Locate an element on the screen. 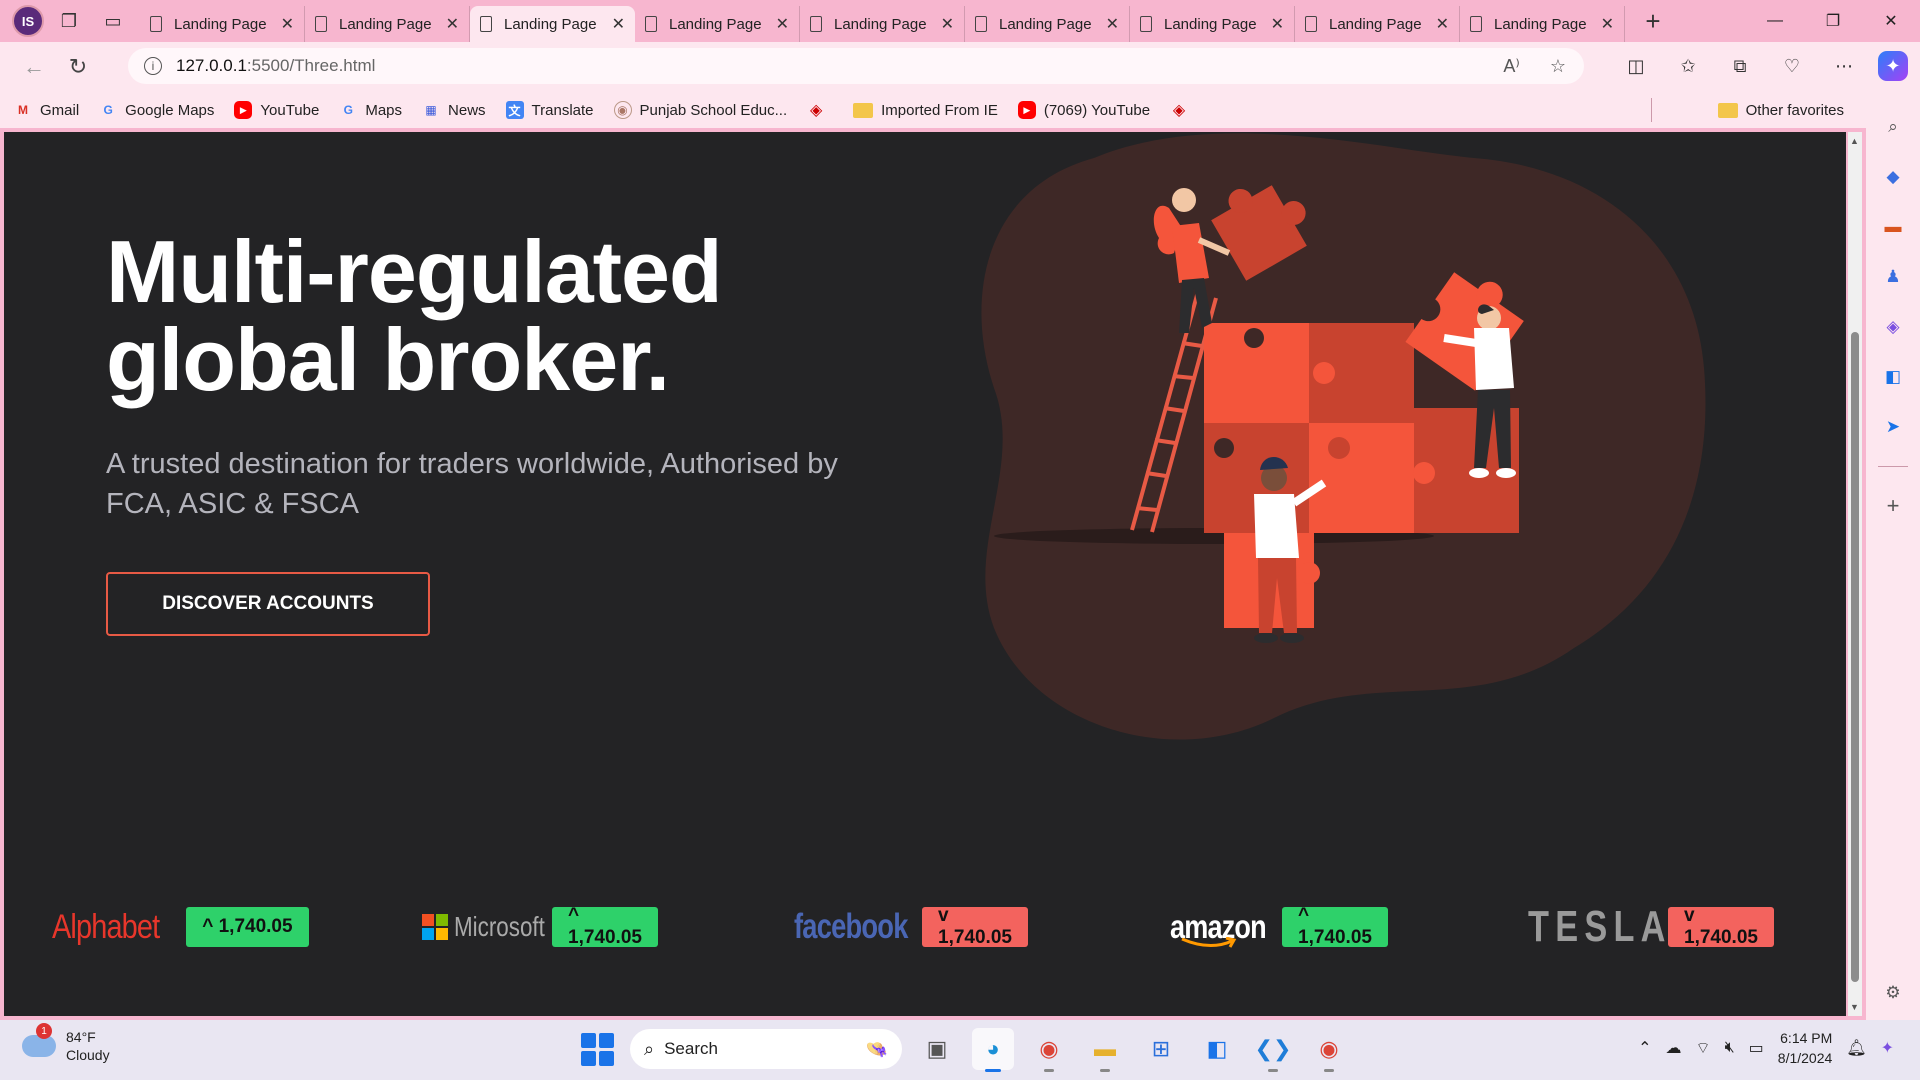  minimize-icon: — is located at coordinates (1775, 21).